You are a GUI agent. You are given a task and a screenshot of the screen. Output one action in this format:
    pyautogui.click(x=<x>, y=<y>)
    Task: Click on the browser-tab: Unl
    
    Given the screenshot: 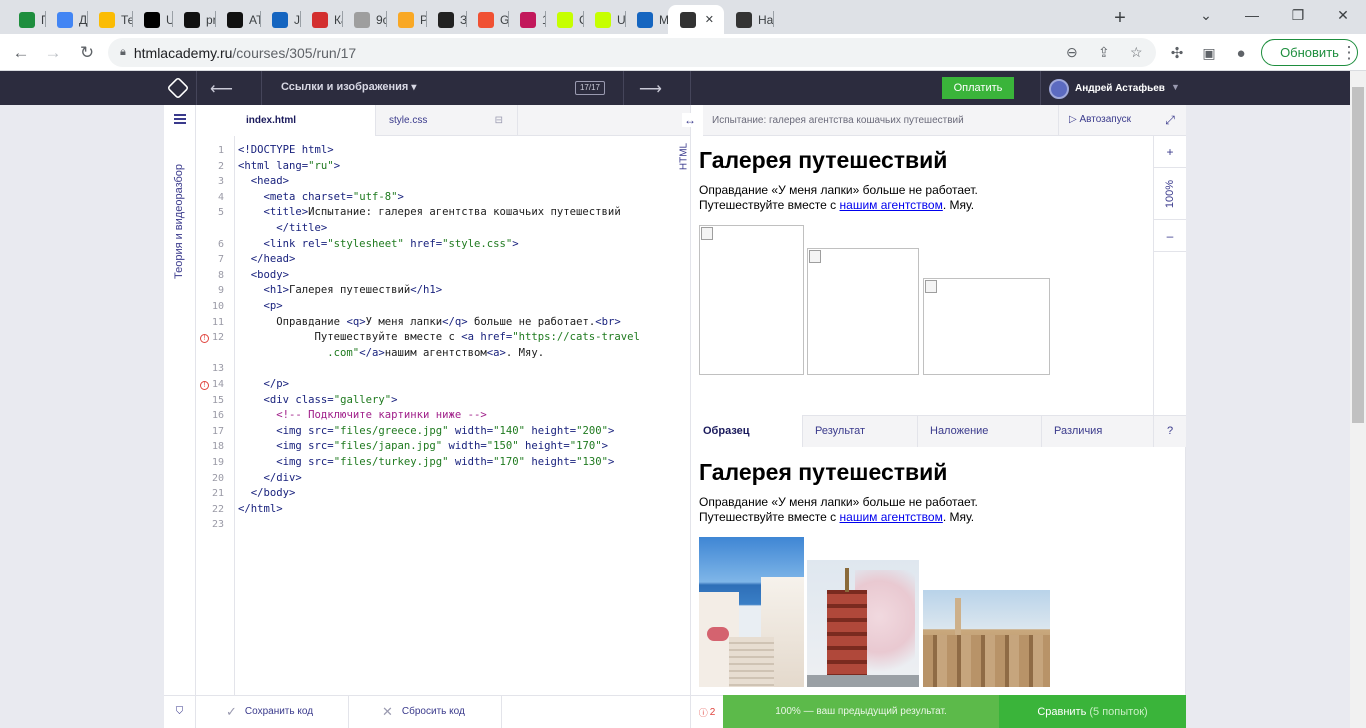 What is the action you would take?
    pyautogui.click(x=604, y=19)
    